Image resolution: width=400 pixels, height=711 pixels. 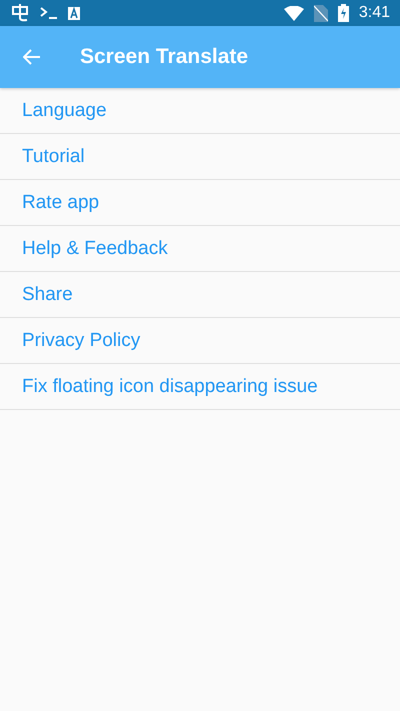 I want to click on text-icon, so click(x=74, y=13).